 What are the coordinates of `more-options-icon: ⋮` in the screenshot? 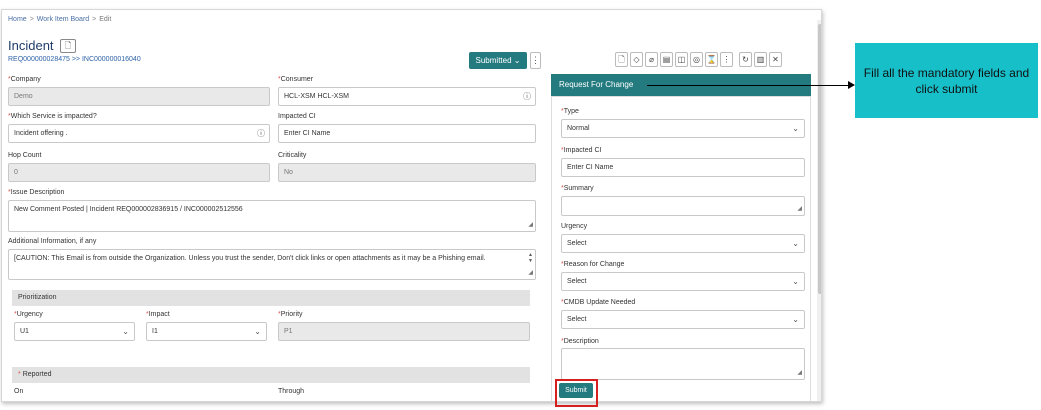 It's located at (535, 60).